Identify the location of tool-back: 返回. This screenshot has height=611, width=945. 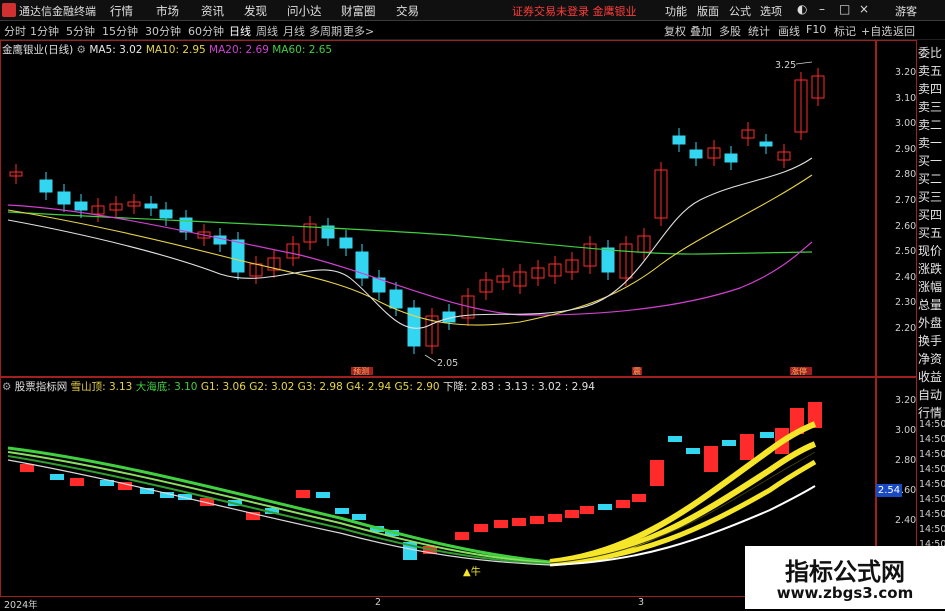
(904, 31).